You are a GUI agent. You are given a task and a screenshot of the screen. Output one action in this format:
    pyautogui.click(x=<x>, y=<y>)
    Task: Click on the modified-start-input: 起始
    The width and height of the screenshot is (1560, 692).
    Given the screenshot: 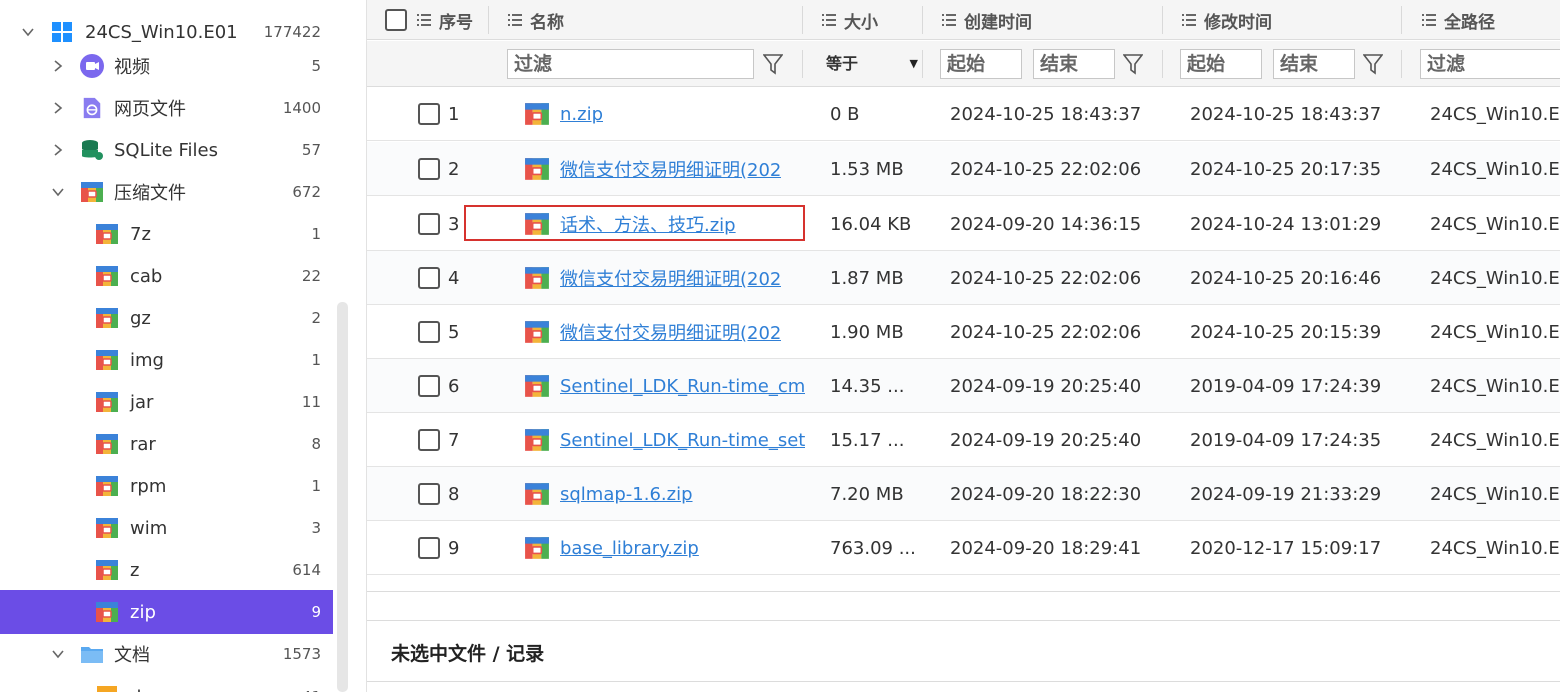 What is the action you would take?
    pyautogui.click(x=1221, y=64)
    